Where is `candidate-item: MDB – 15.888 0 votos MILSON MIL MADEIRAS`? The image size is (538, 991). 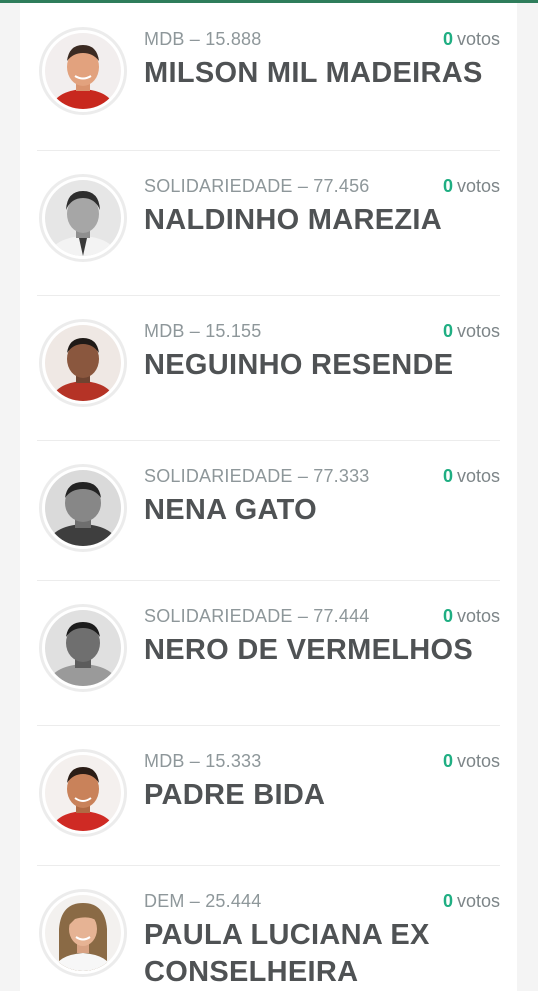 candidate-item: MDB – 15.888 0 votos MILSON MIL MADEIRAS is located at coordinates (268, 77).